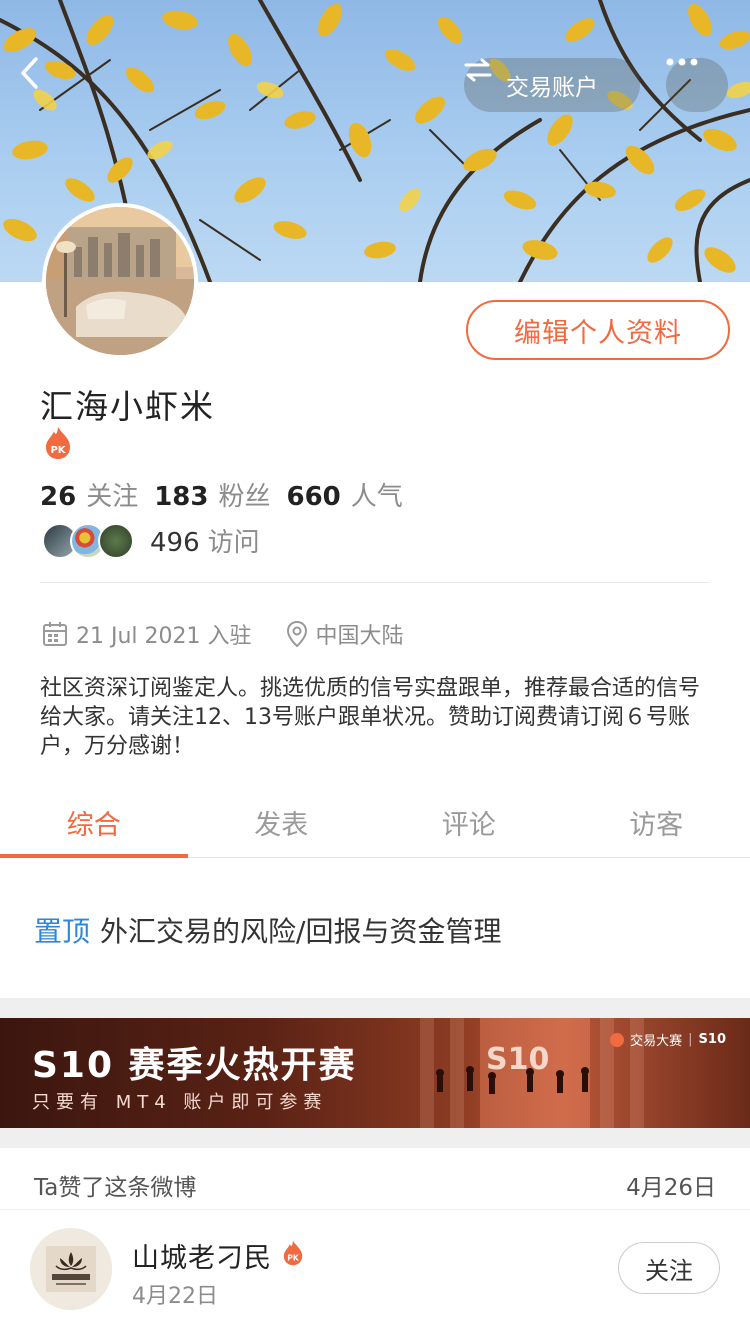  I want to click on pk-badge-icon: PK, so click(58, 445).